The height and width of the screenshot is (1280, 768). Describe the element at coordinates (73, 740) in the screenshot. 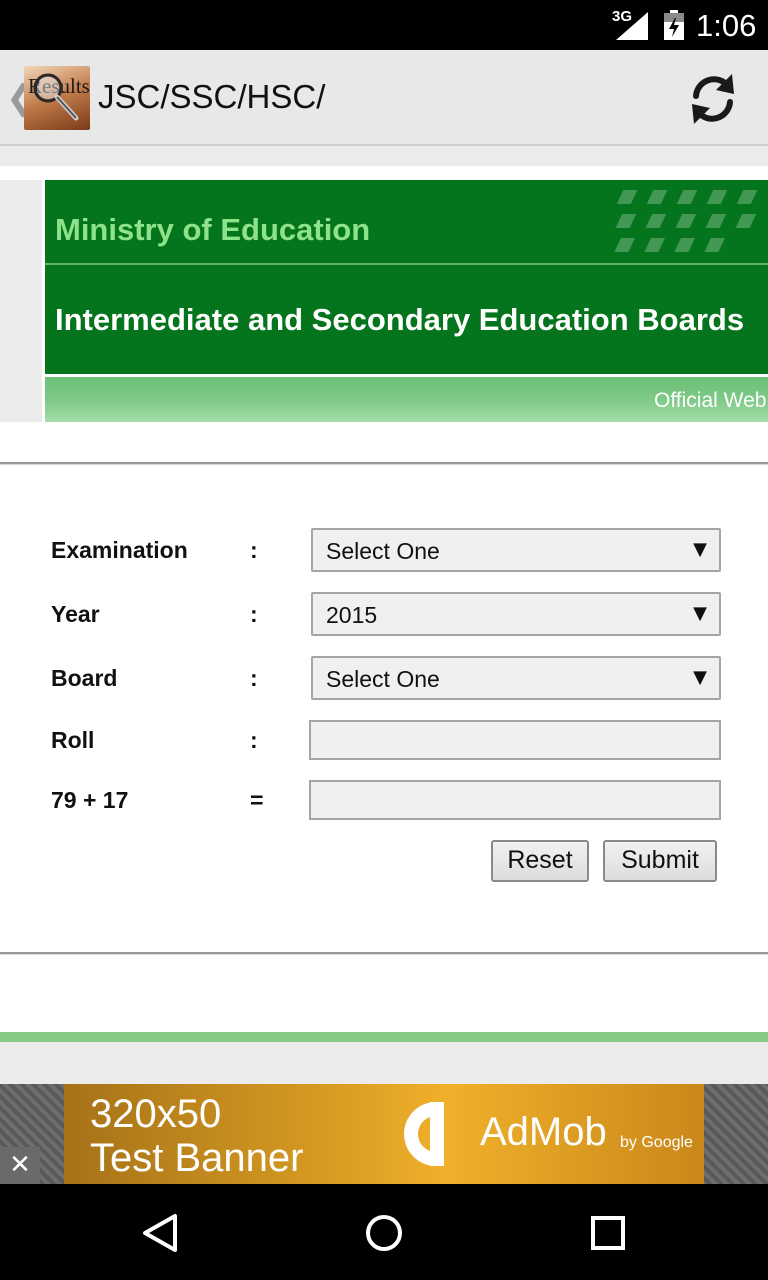

I see `roll-label: Roll` at that location.